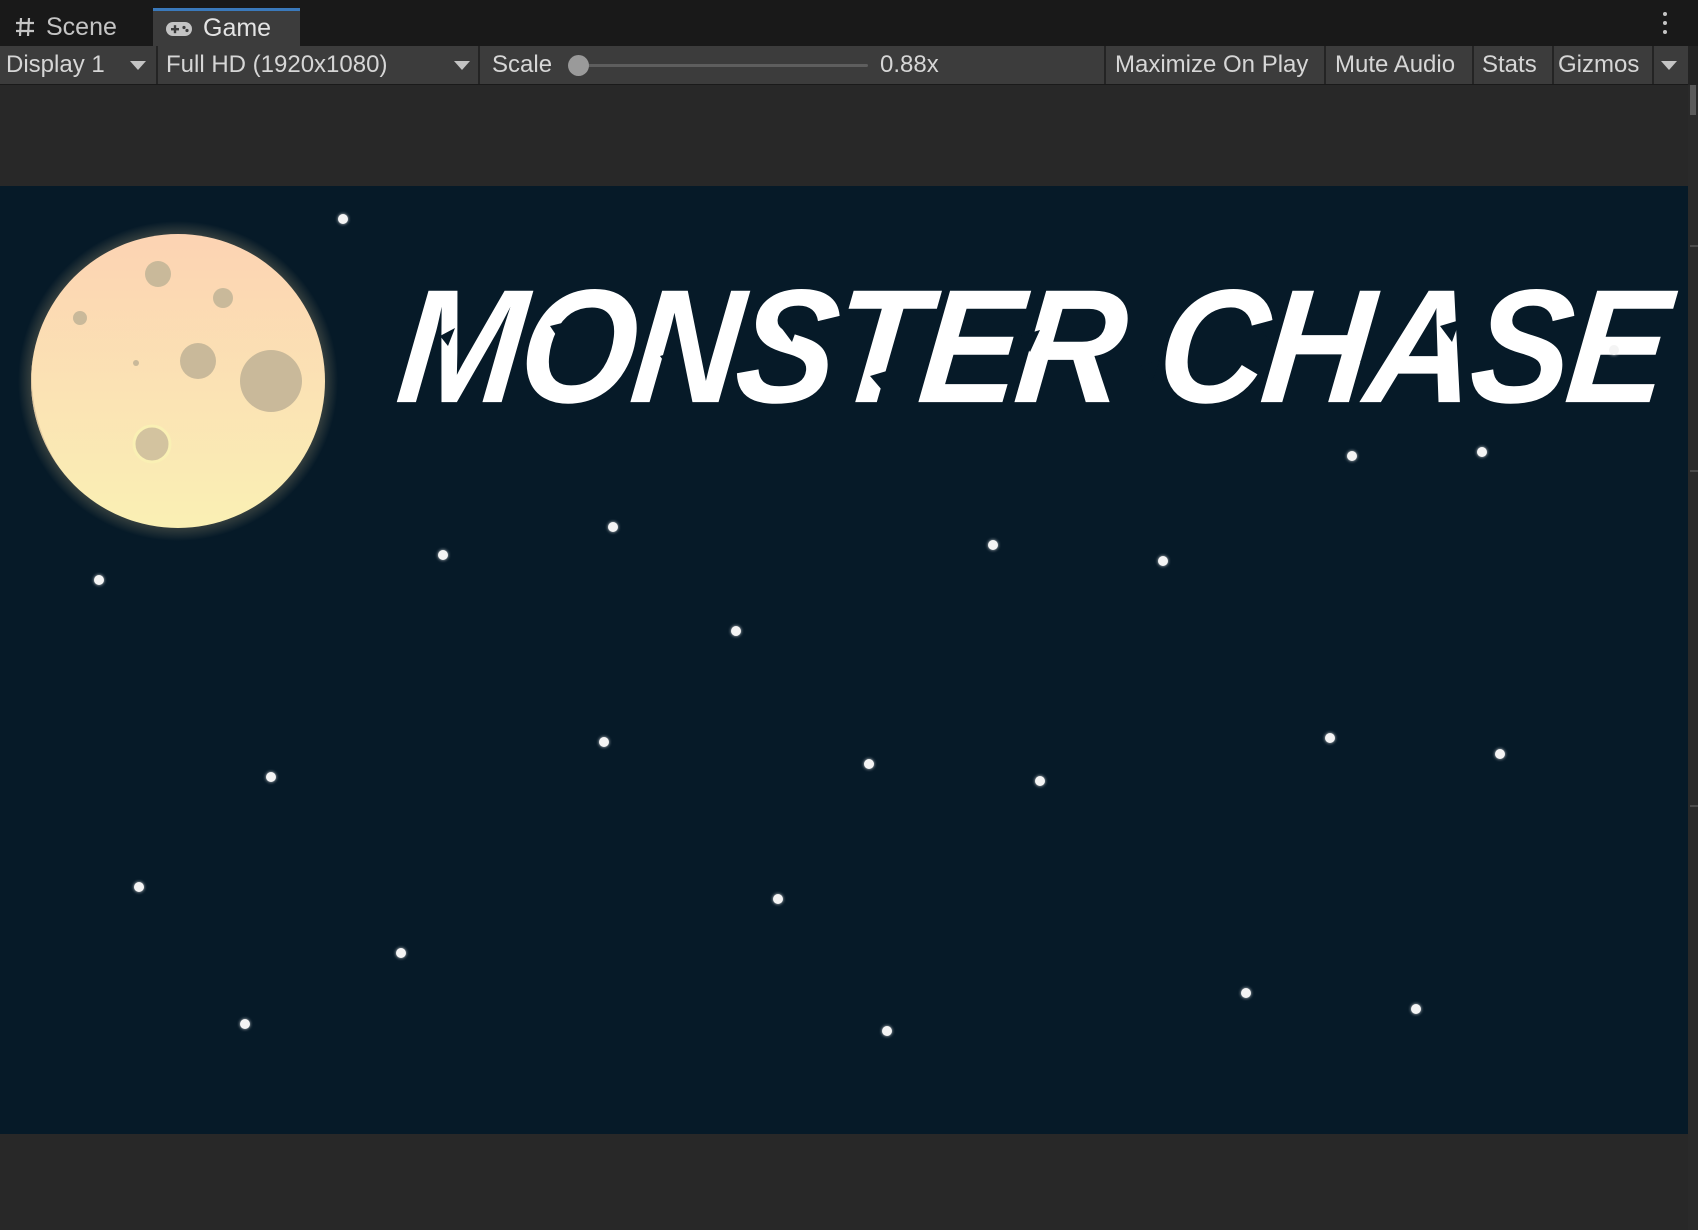 Image resolution: width=1698 pixels, height=1230 pixels. Describe the element at coordinates (277, 64) in the screenshot. I see `resolution-dropdown-label: Full HD (1920x1080)` at that location.